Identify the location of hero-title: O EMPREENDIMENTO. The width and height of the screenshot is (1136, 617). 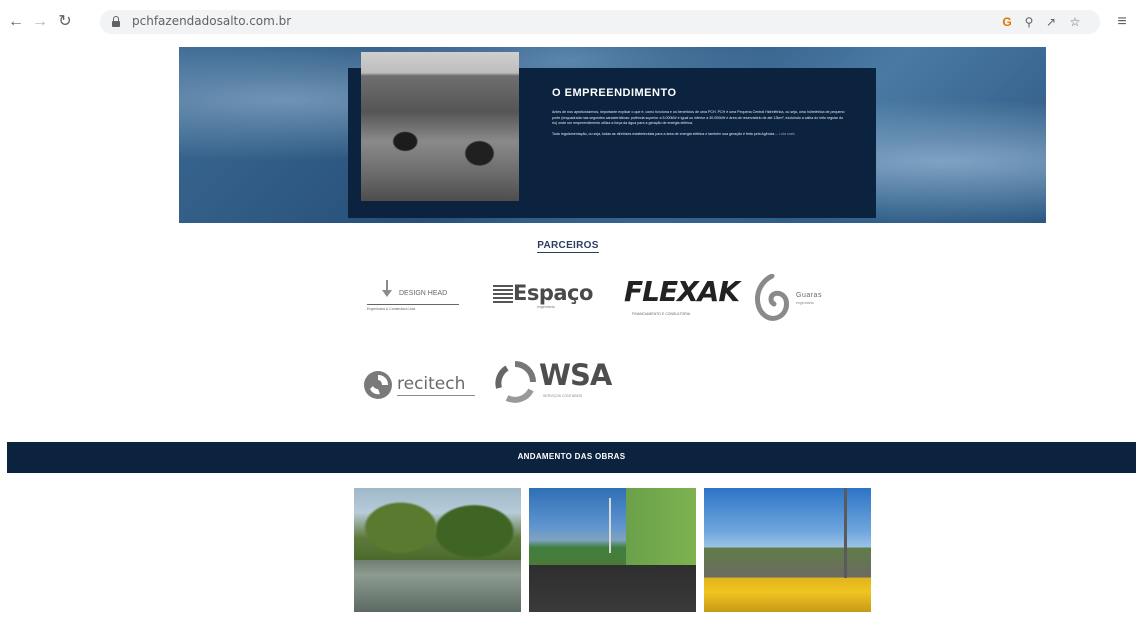
(614, 93).